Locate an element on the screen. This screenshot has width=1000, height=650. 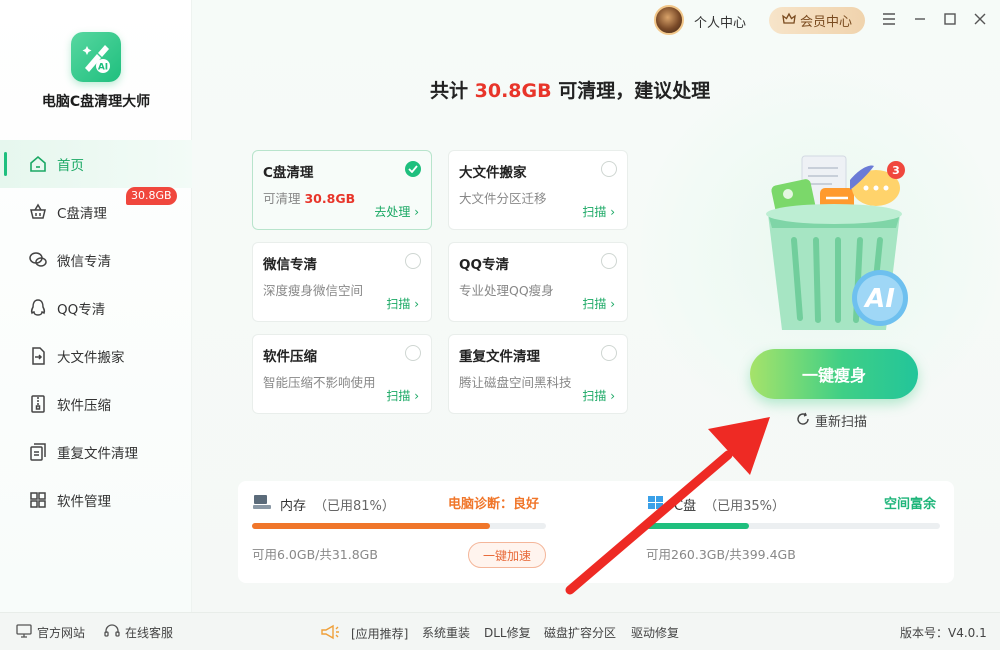
crown-icon is located at coordinates (789, 21).